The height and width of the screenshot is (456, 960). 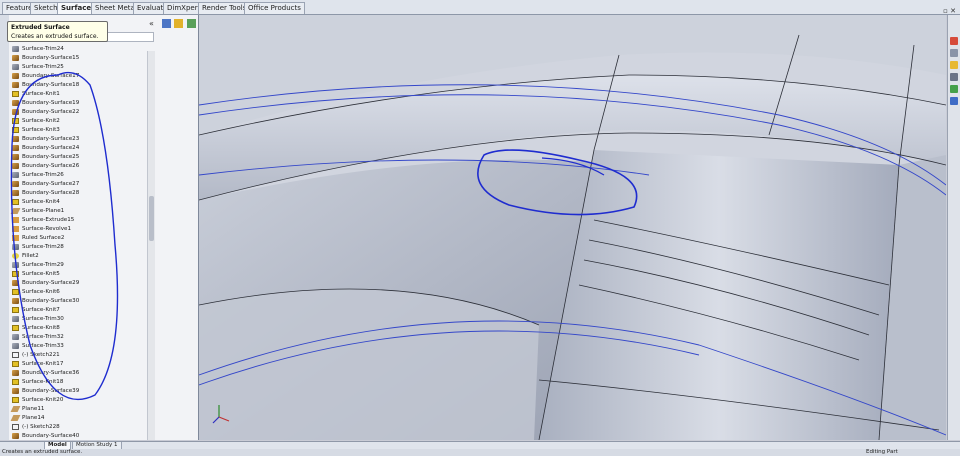 What do you see at coordinates (369, 364) in the screenshot?
I see `lower-band-surface` at bounding box center [369, 364].